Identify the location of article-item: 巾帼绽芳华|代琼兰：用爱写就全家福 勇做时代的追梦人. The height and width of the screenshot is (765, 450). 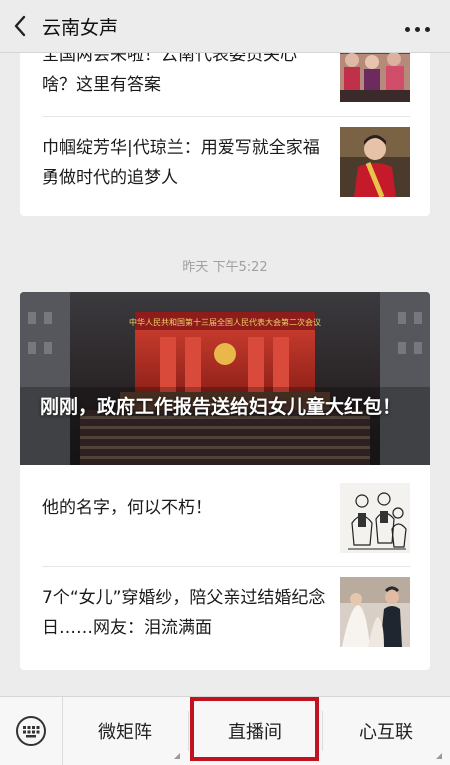
(225, 166).